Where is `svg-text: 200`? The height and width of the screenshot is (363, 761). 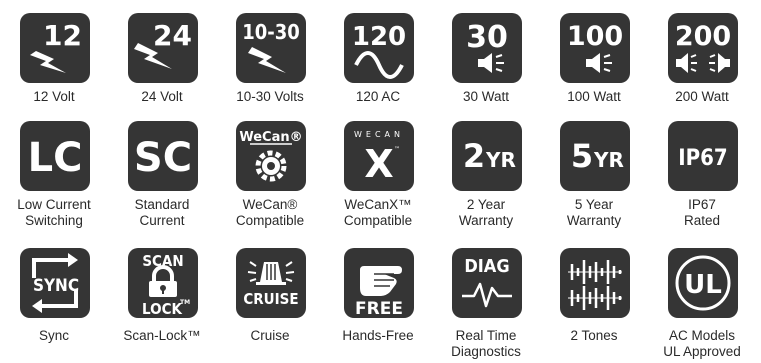
svg-text: 200 is located at coordinates (703, 36).